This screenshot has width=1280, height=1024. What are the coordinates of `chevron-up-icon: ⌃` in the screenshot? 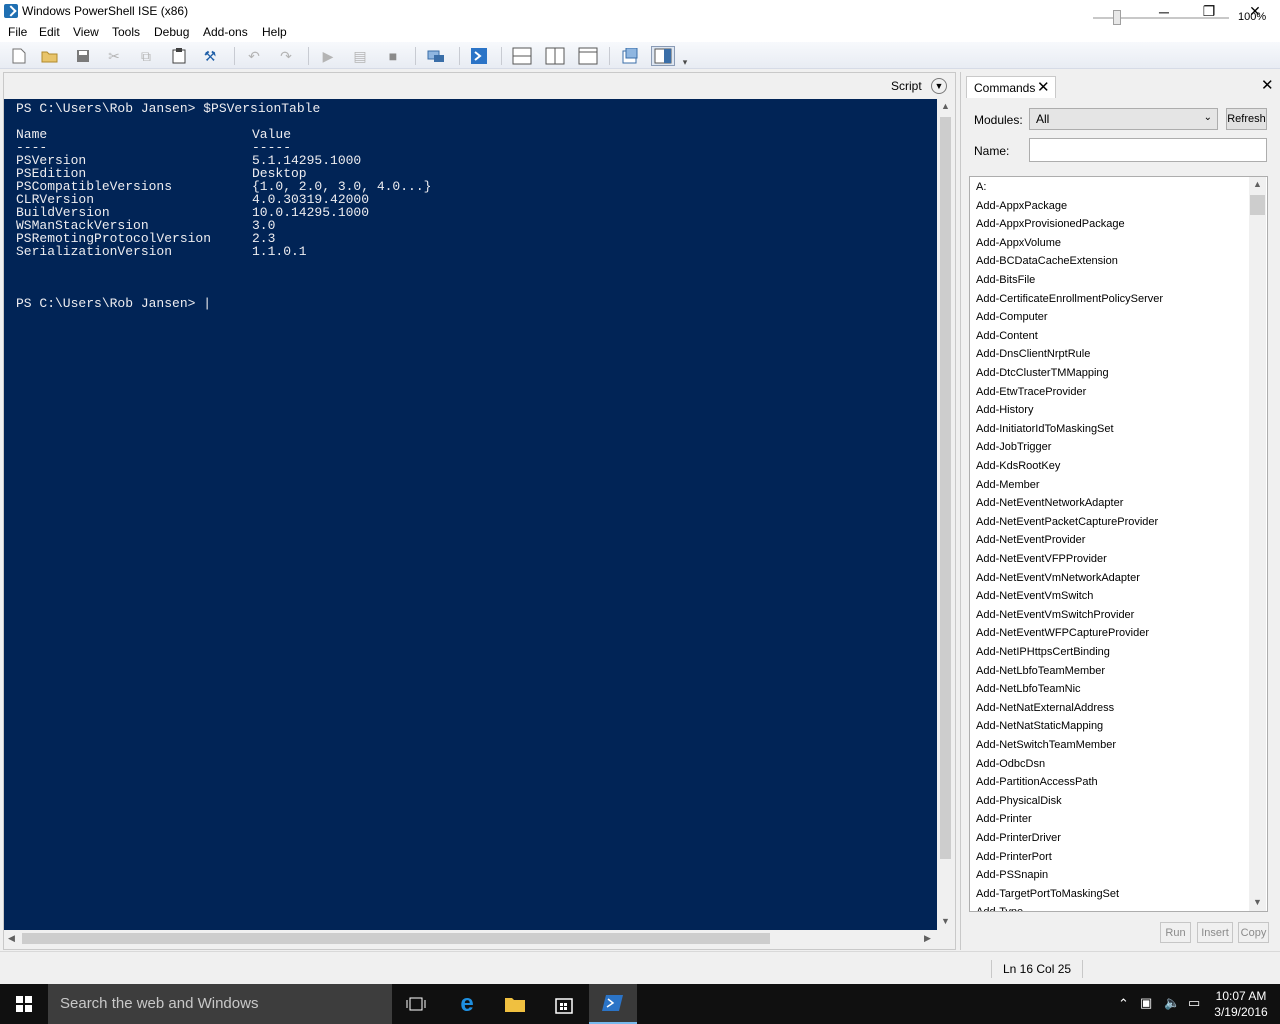 It's located at (1123, 1004).